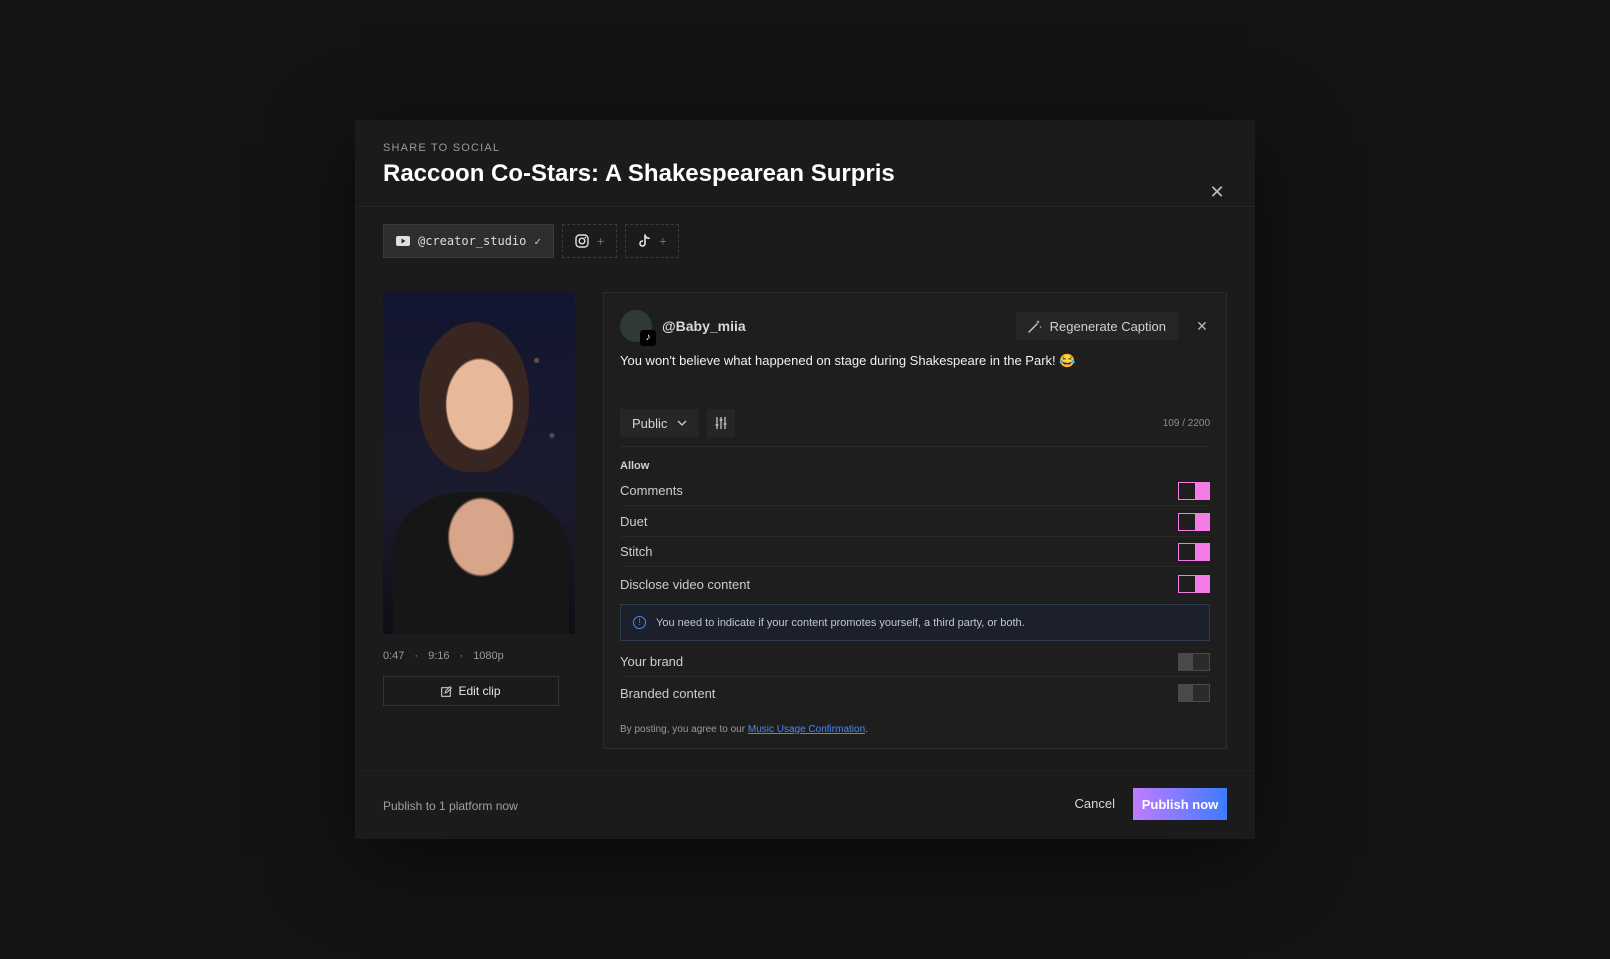 The height and width of the screenshot is (959, 1610). Describe the element at coordinates (915, 662) in the screenshot. I see `toggle-row-your-brand: Your brand` at that location.